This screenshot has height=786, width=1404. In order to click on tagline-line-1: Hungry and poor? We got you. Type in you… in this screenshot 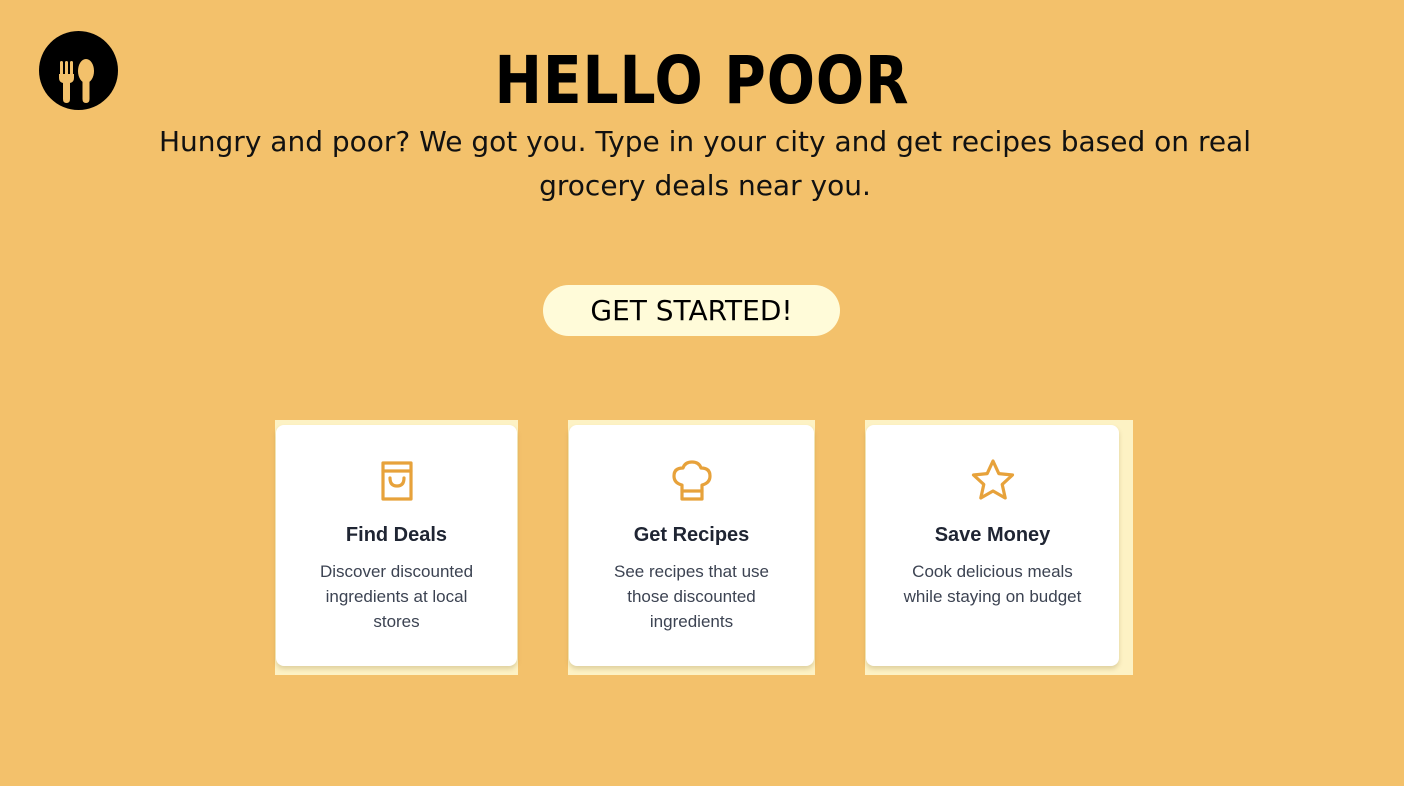, I will do `click(704, 141)`.